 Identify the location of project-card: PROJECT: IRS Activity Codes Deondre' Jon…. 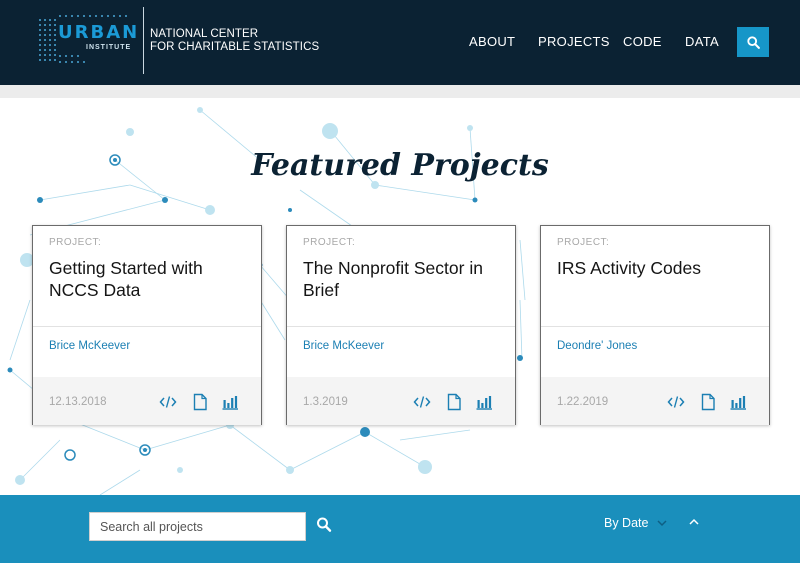
(655, 325).